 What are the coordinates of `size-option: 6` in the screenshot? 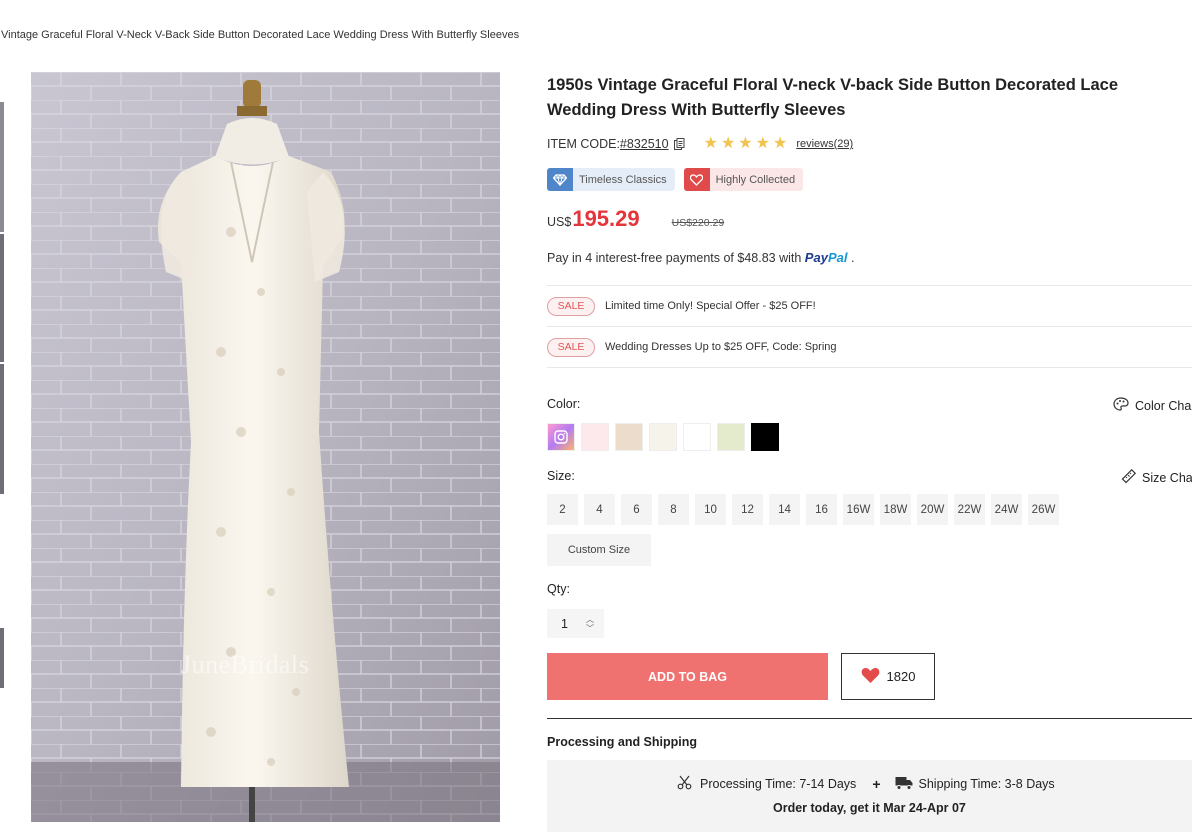 It's located at (636, 509).